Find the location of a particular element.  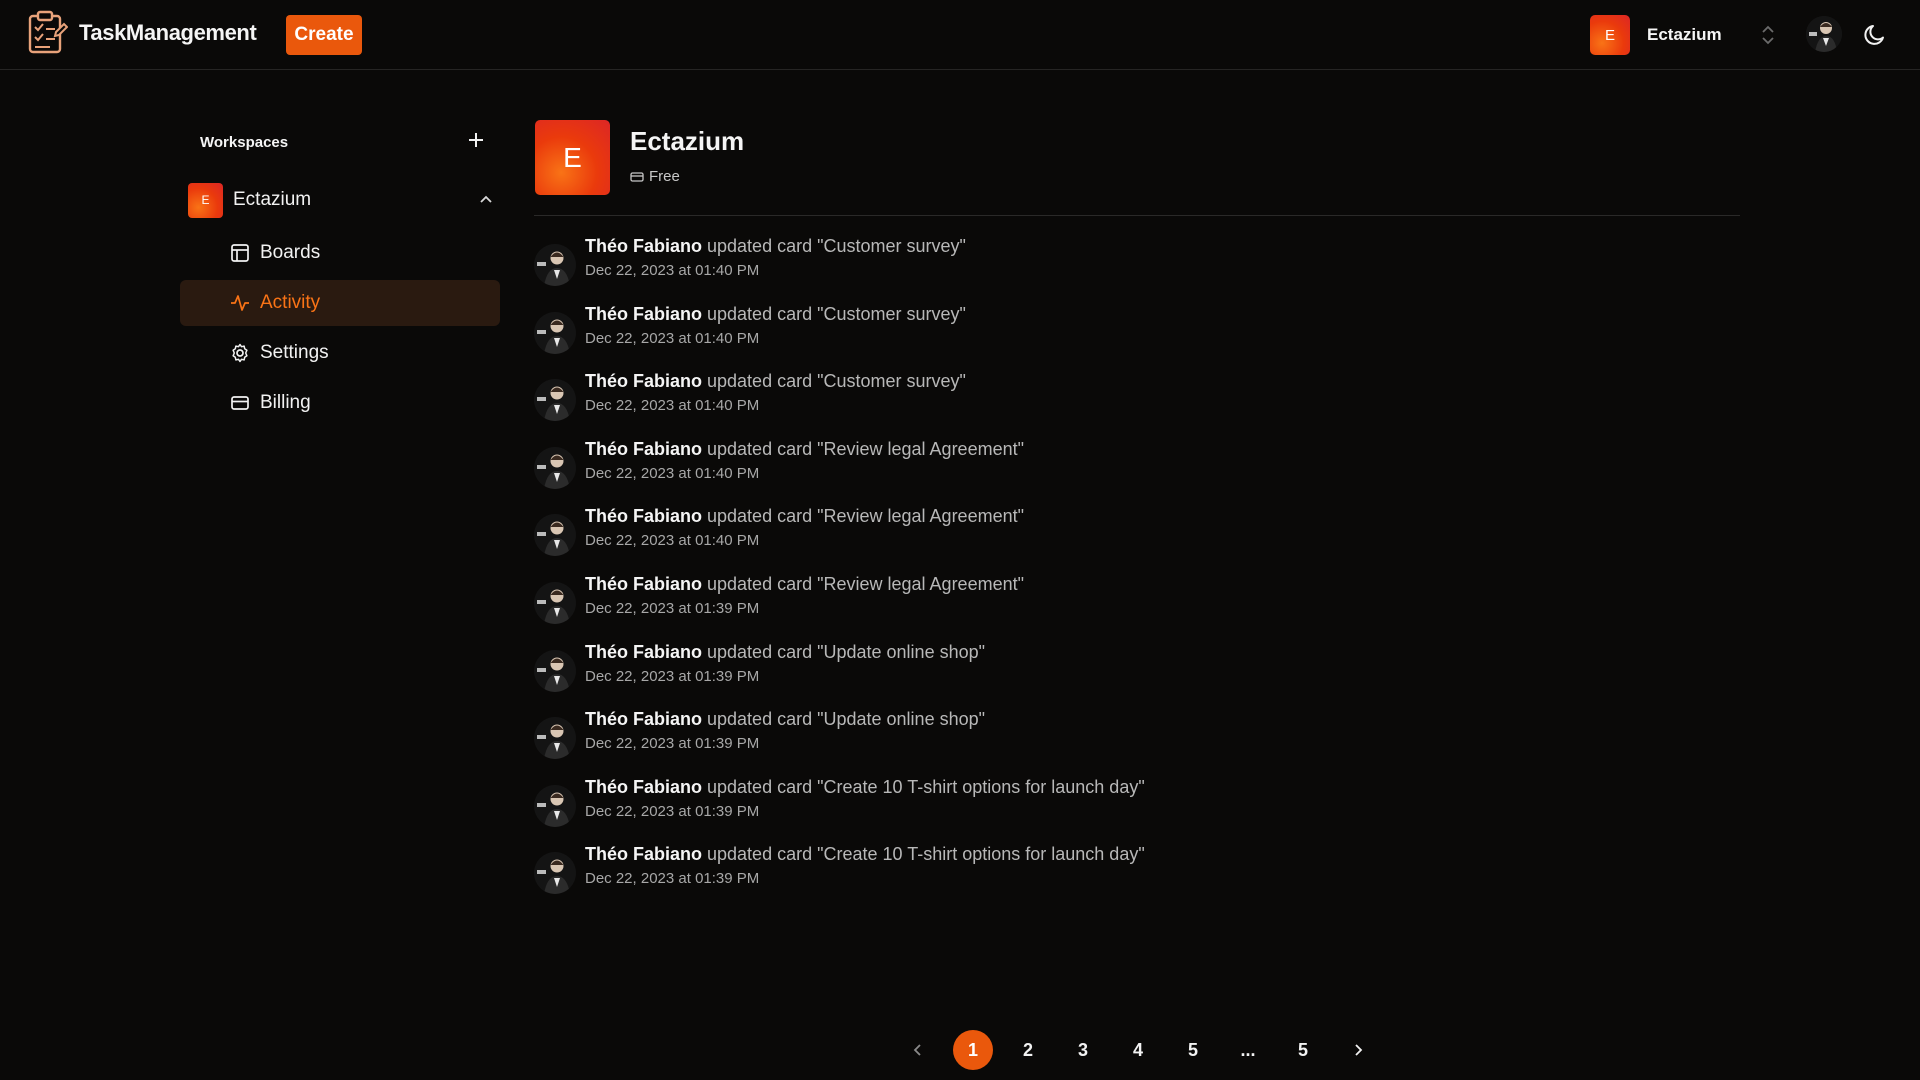

sidebar-item-label: Boards is located at coordinates (290, 252).